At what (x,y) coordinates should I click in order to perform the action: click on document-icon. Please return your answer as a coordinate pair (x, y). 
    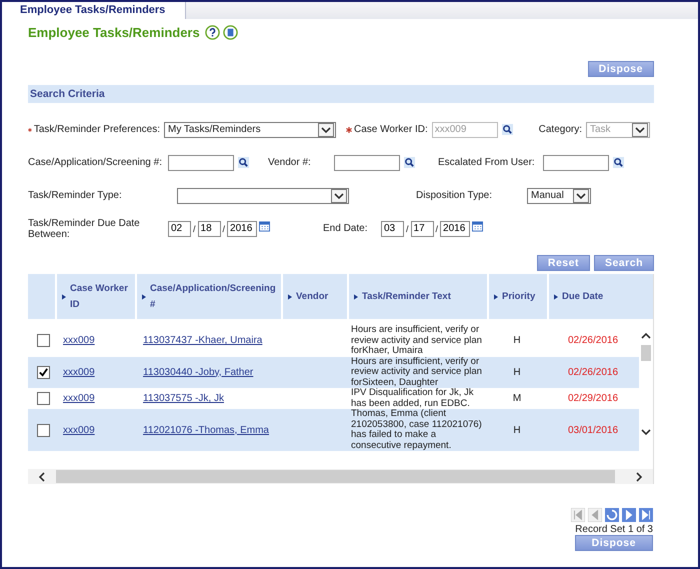
    Looking at the image, I should click on (230, 32).